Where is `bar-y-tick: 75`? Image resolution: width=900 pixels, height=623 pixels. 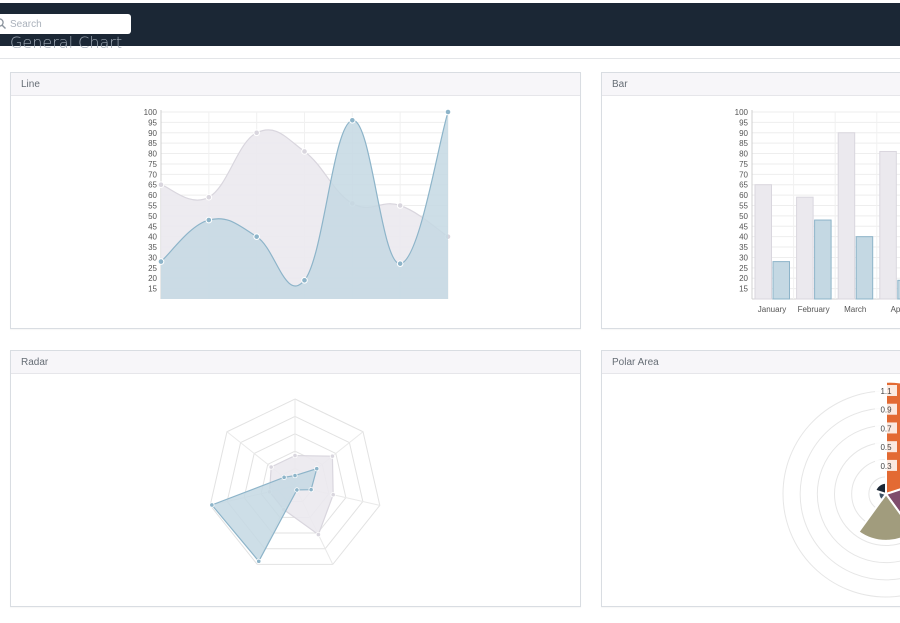 bar-y-tick: 75 is located at coordinates (743, 164).